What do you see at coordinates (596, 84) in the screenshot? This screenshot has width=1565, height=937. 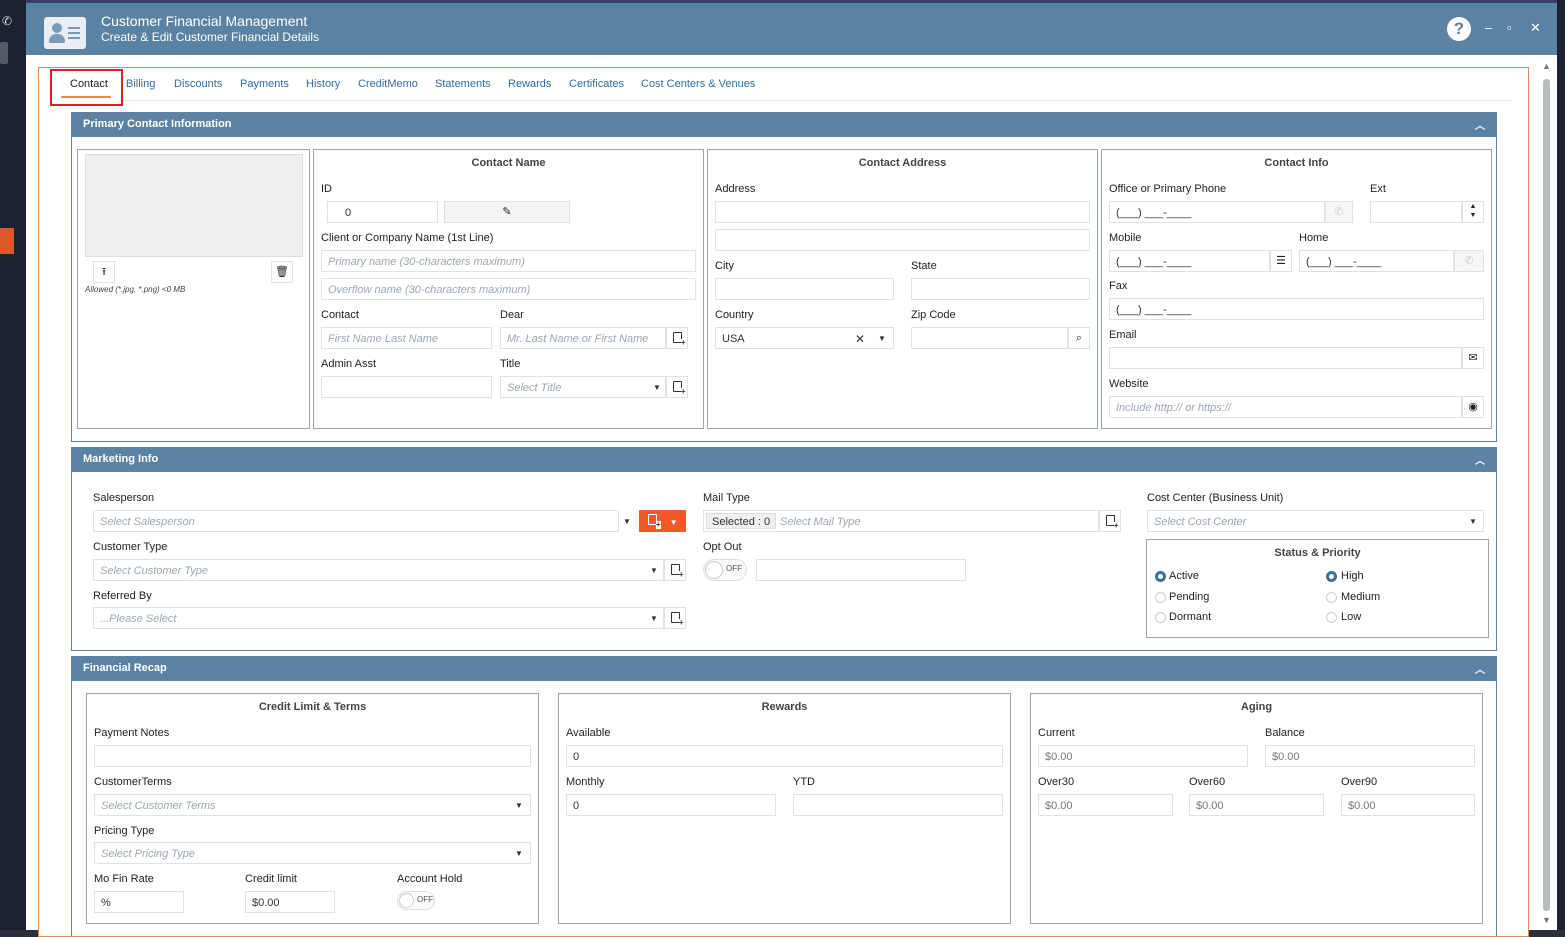 I see `tab-certificates: Certificates` at bounding box center [596, 84].